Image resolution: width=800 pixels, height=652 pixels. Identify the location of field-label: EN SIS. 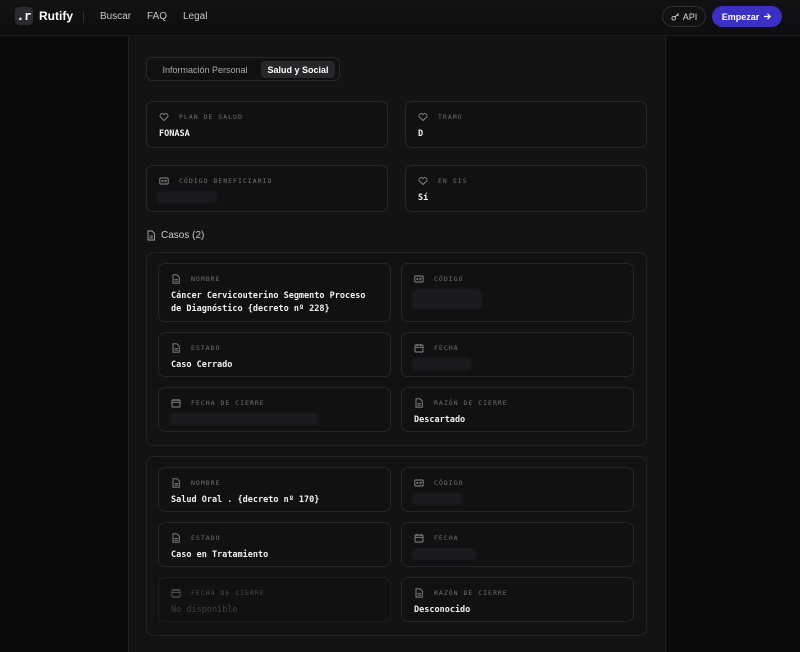
(453, 181).